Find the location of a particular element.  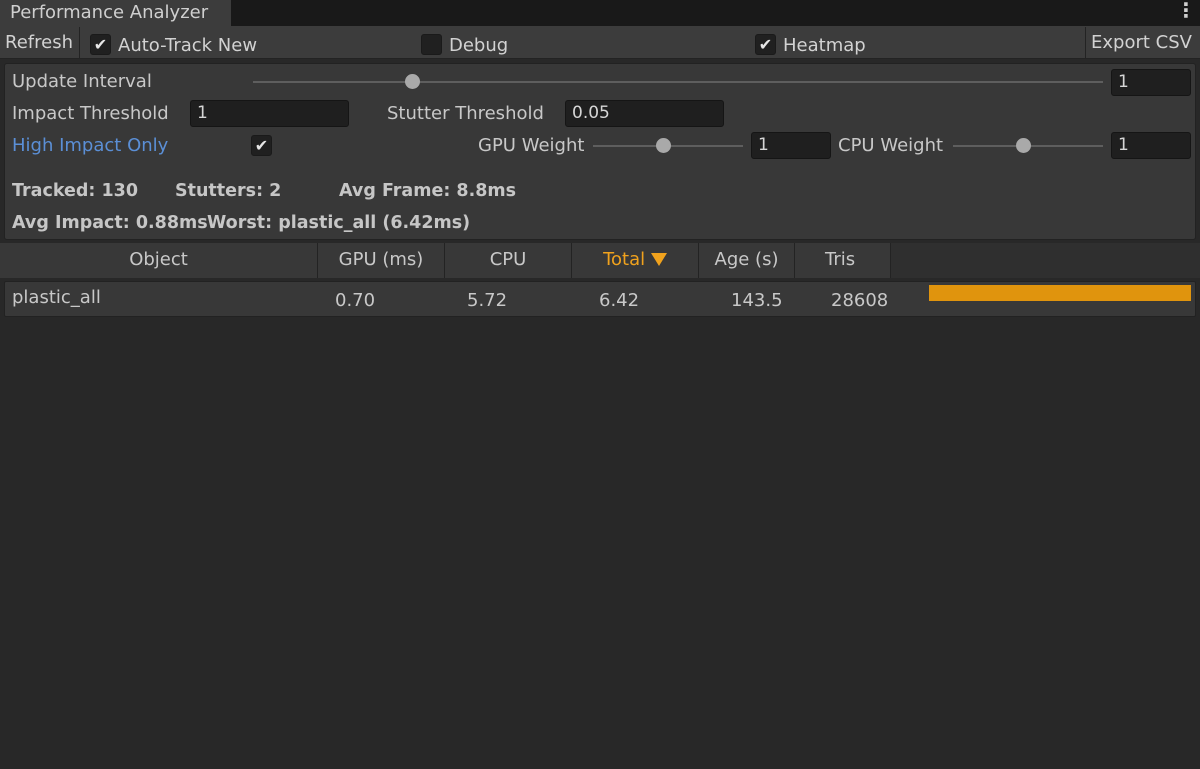

export-csv-label: Export CSV is located at coordinates (1141, 42).